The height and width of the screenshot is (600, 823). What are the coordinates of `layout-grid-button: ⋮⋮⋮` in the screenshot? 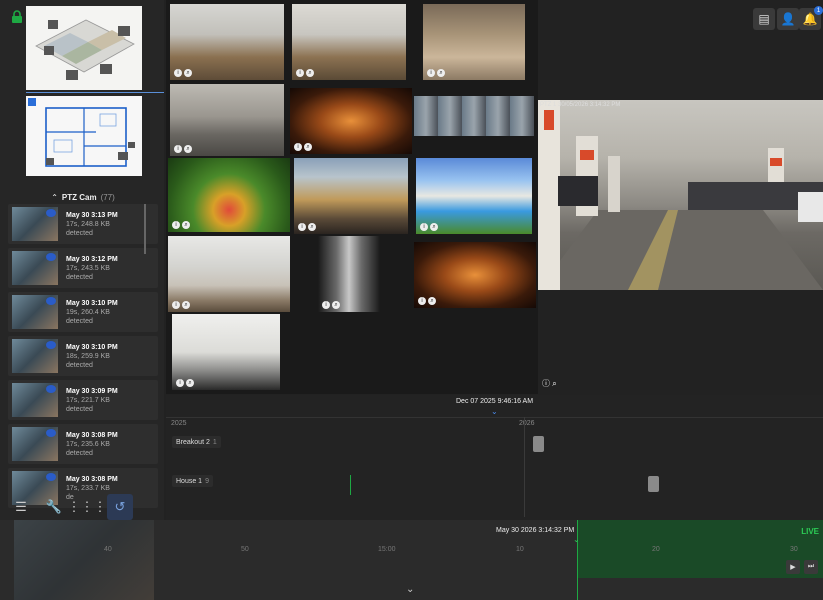 It's located at (87, 507).